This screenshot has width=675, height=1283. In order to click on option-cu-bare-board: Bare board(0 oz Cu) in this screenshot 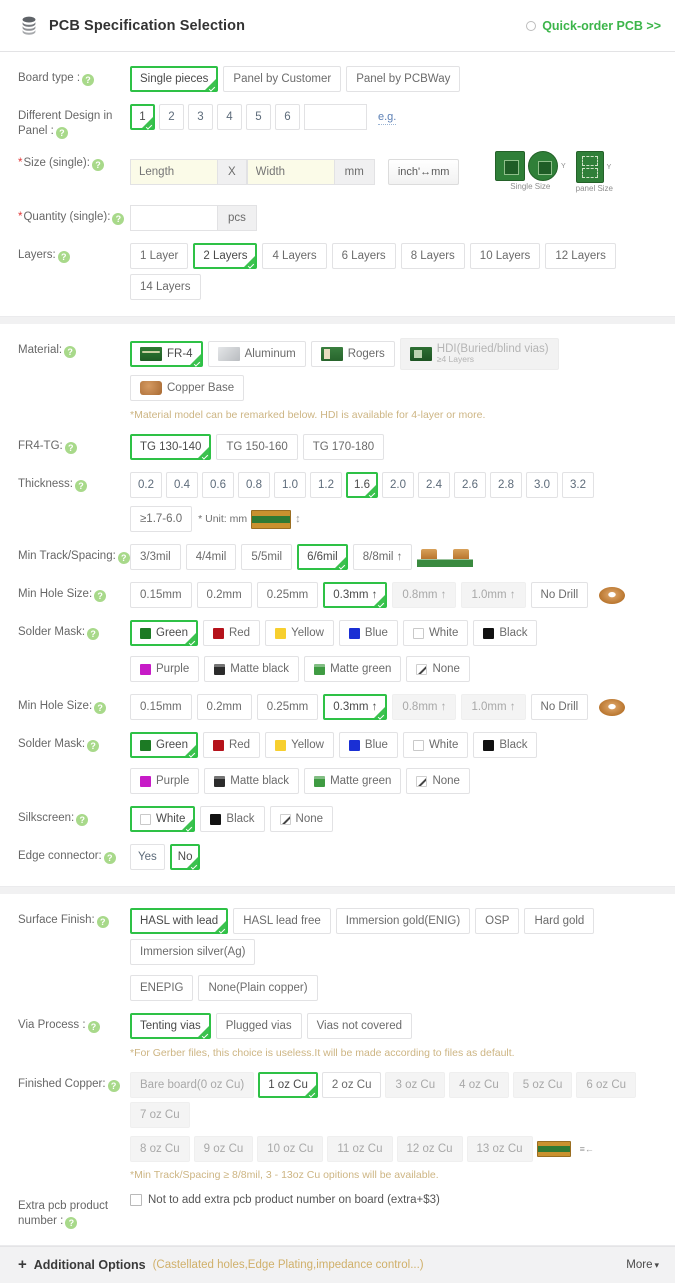, I will do `click(192, 1085)`.